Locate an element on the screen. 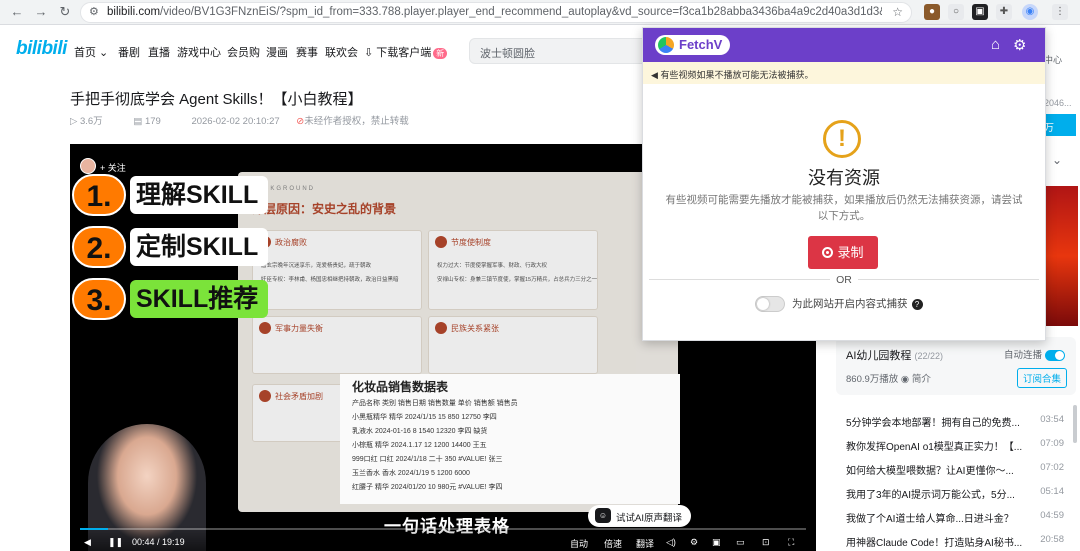 The height and width of the screenshot is (551, 1080). skill-label-1: 1. 理解SKILL is located at coordinates (170, 195).